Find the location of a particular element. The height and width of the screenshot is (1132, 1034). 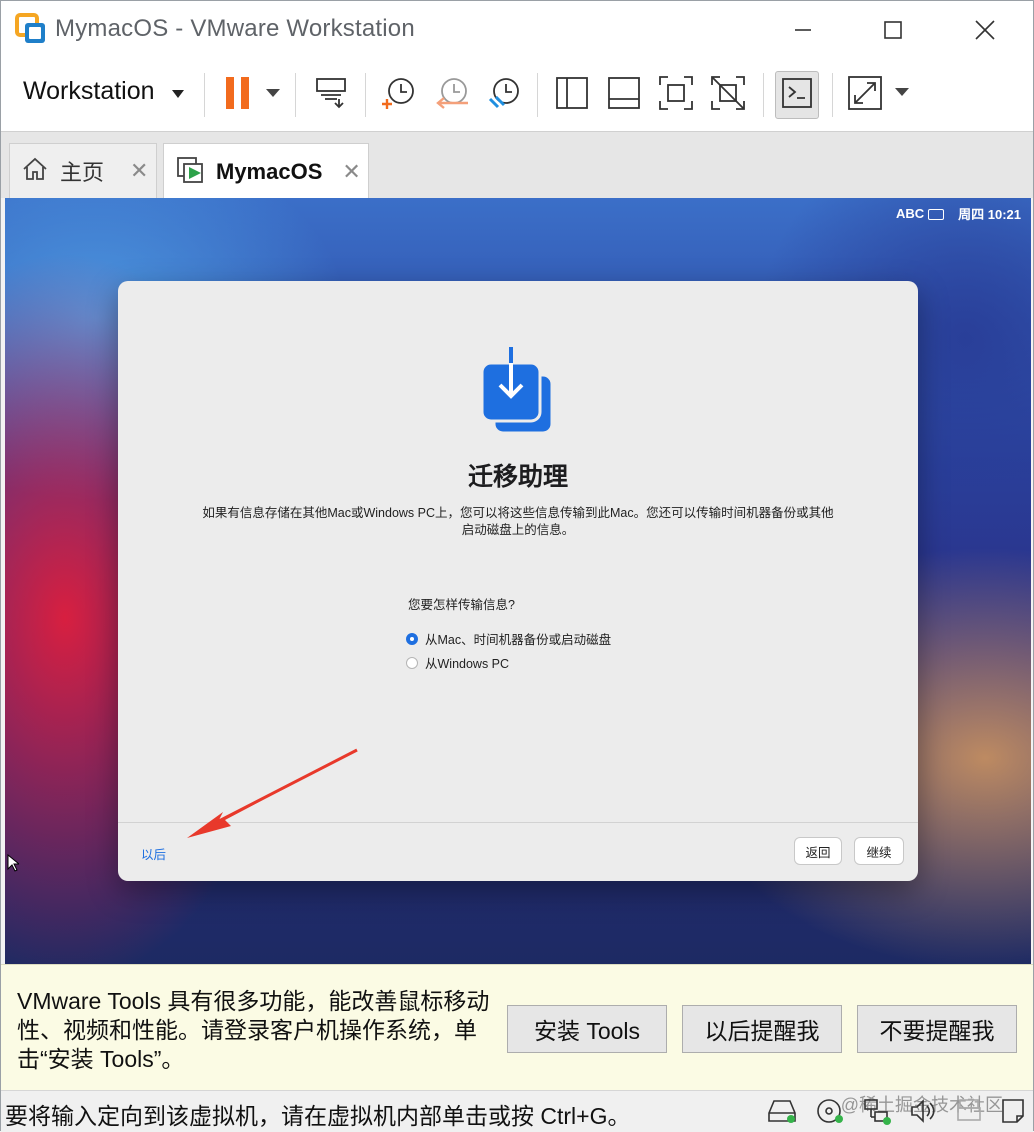

tab-mymacos: MymacOS ✕ is located at coordinates (266, 171).